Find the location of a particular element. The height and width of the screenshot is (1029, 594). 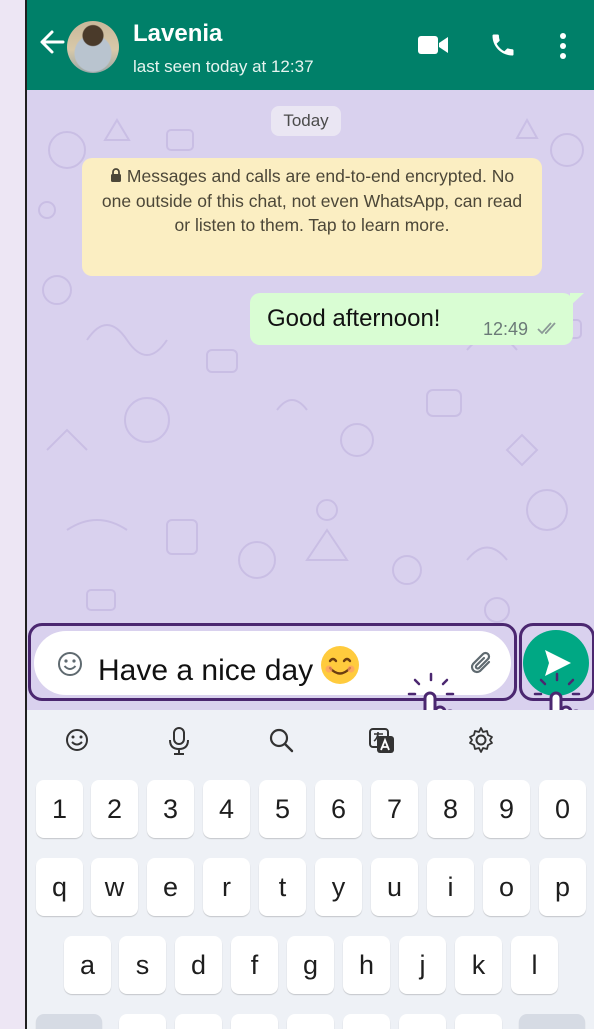

key-s: s is located at coordinates (142, 965).